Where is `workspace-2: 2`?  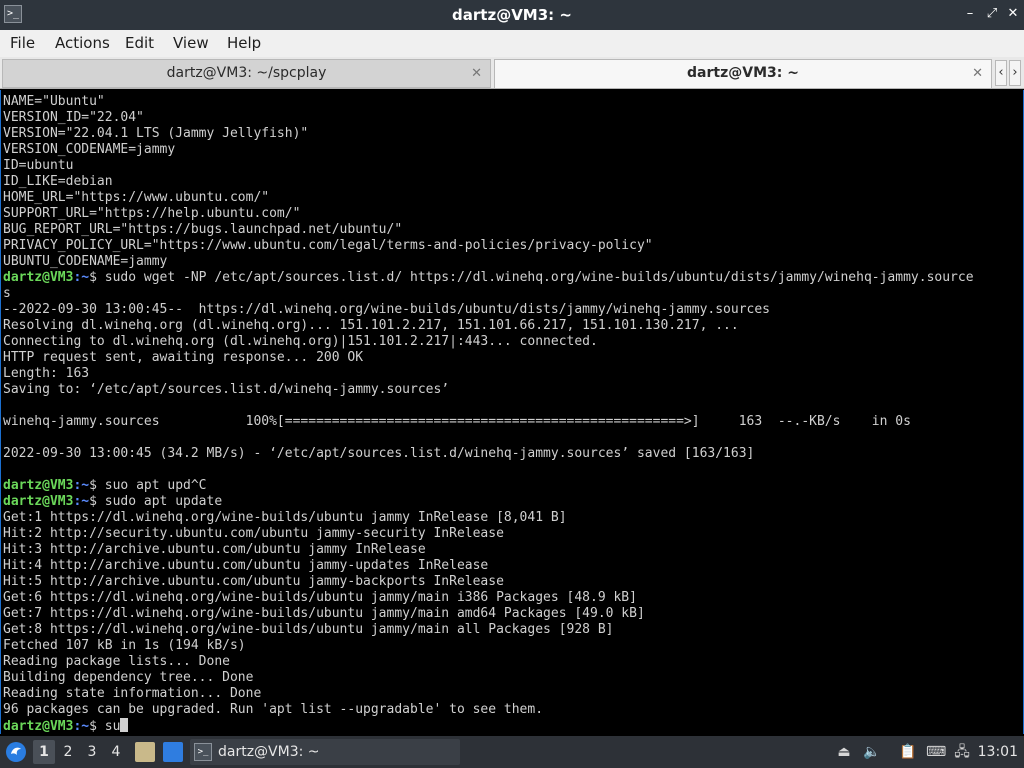
workspace-2: 2 is located at coordinates (68, 752).